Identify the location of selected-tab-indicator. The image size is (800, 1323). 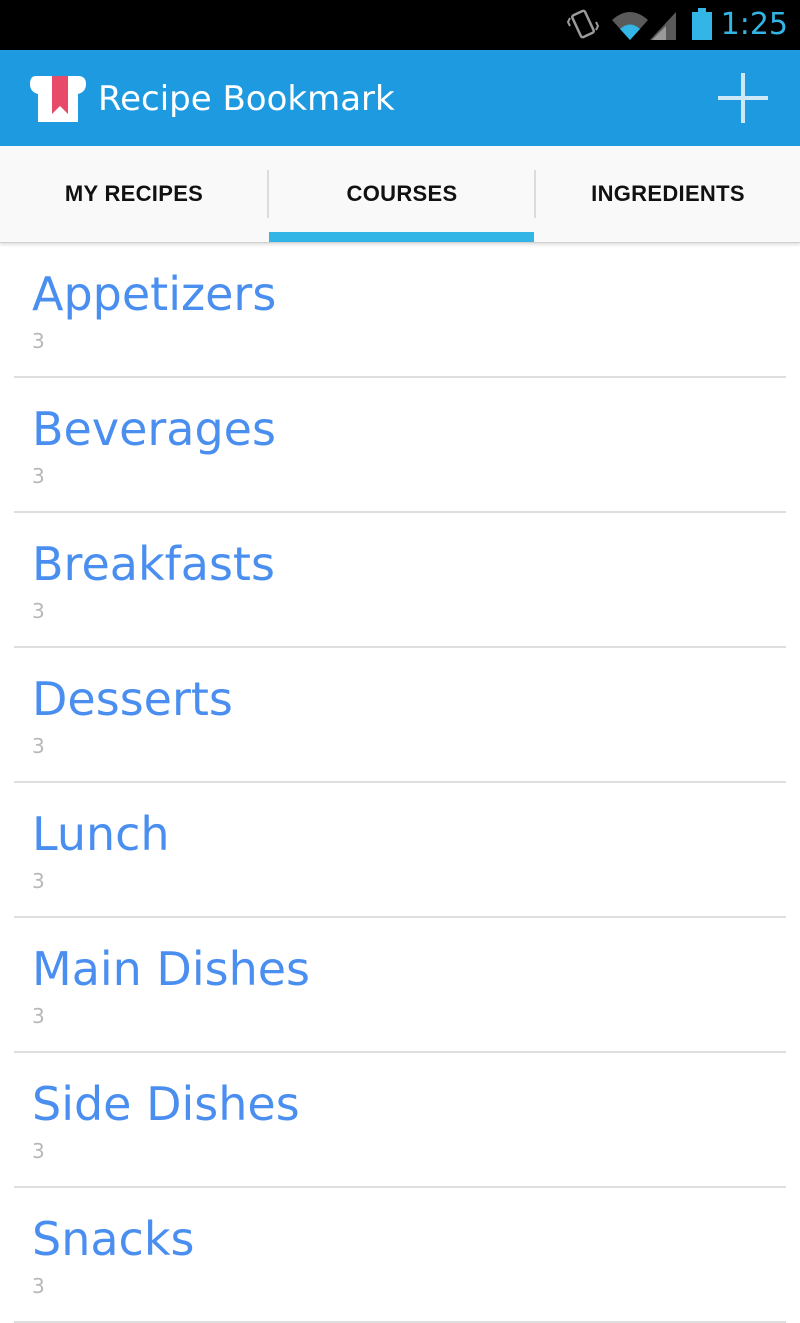
(401, 237).